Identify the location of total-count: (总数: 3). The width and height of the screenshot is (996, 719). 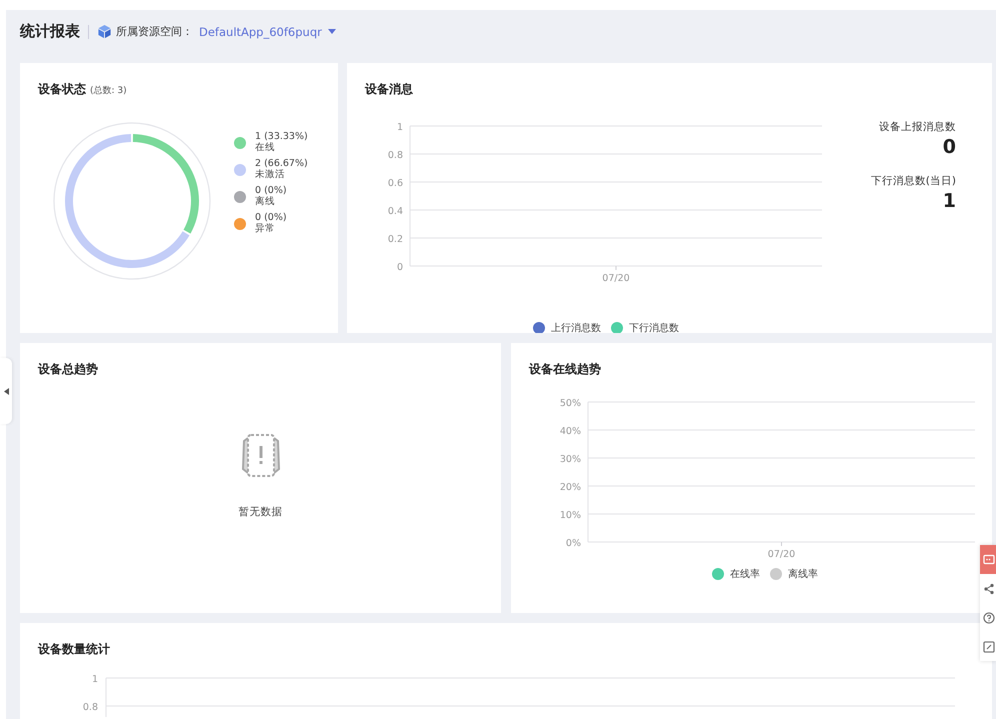
(108, 90).